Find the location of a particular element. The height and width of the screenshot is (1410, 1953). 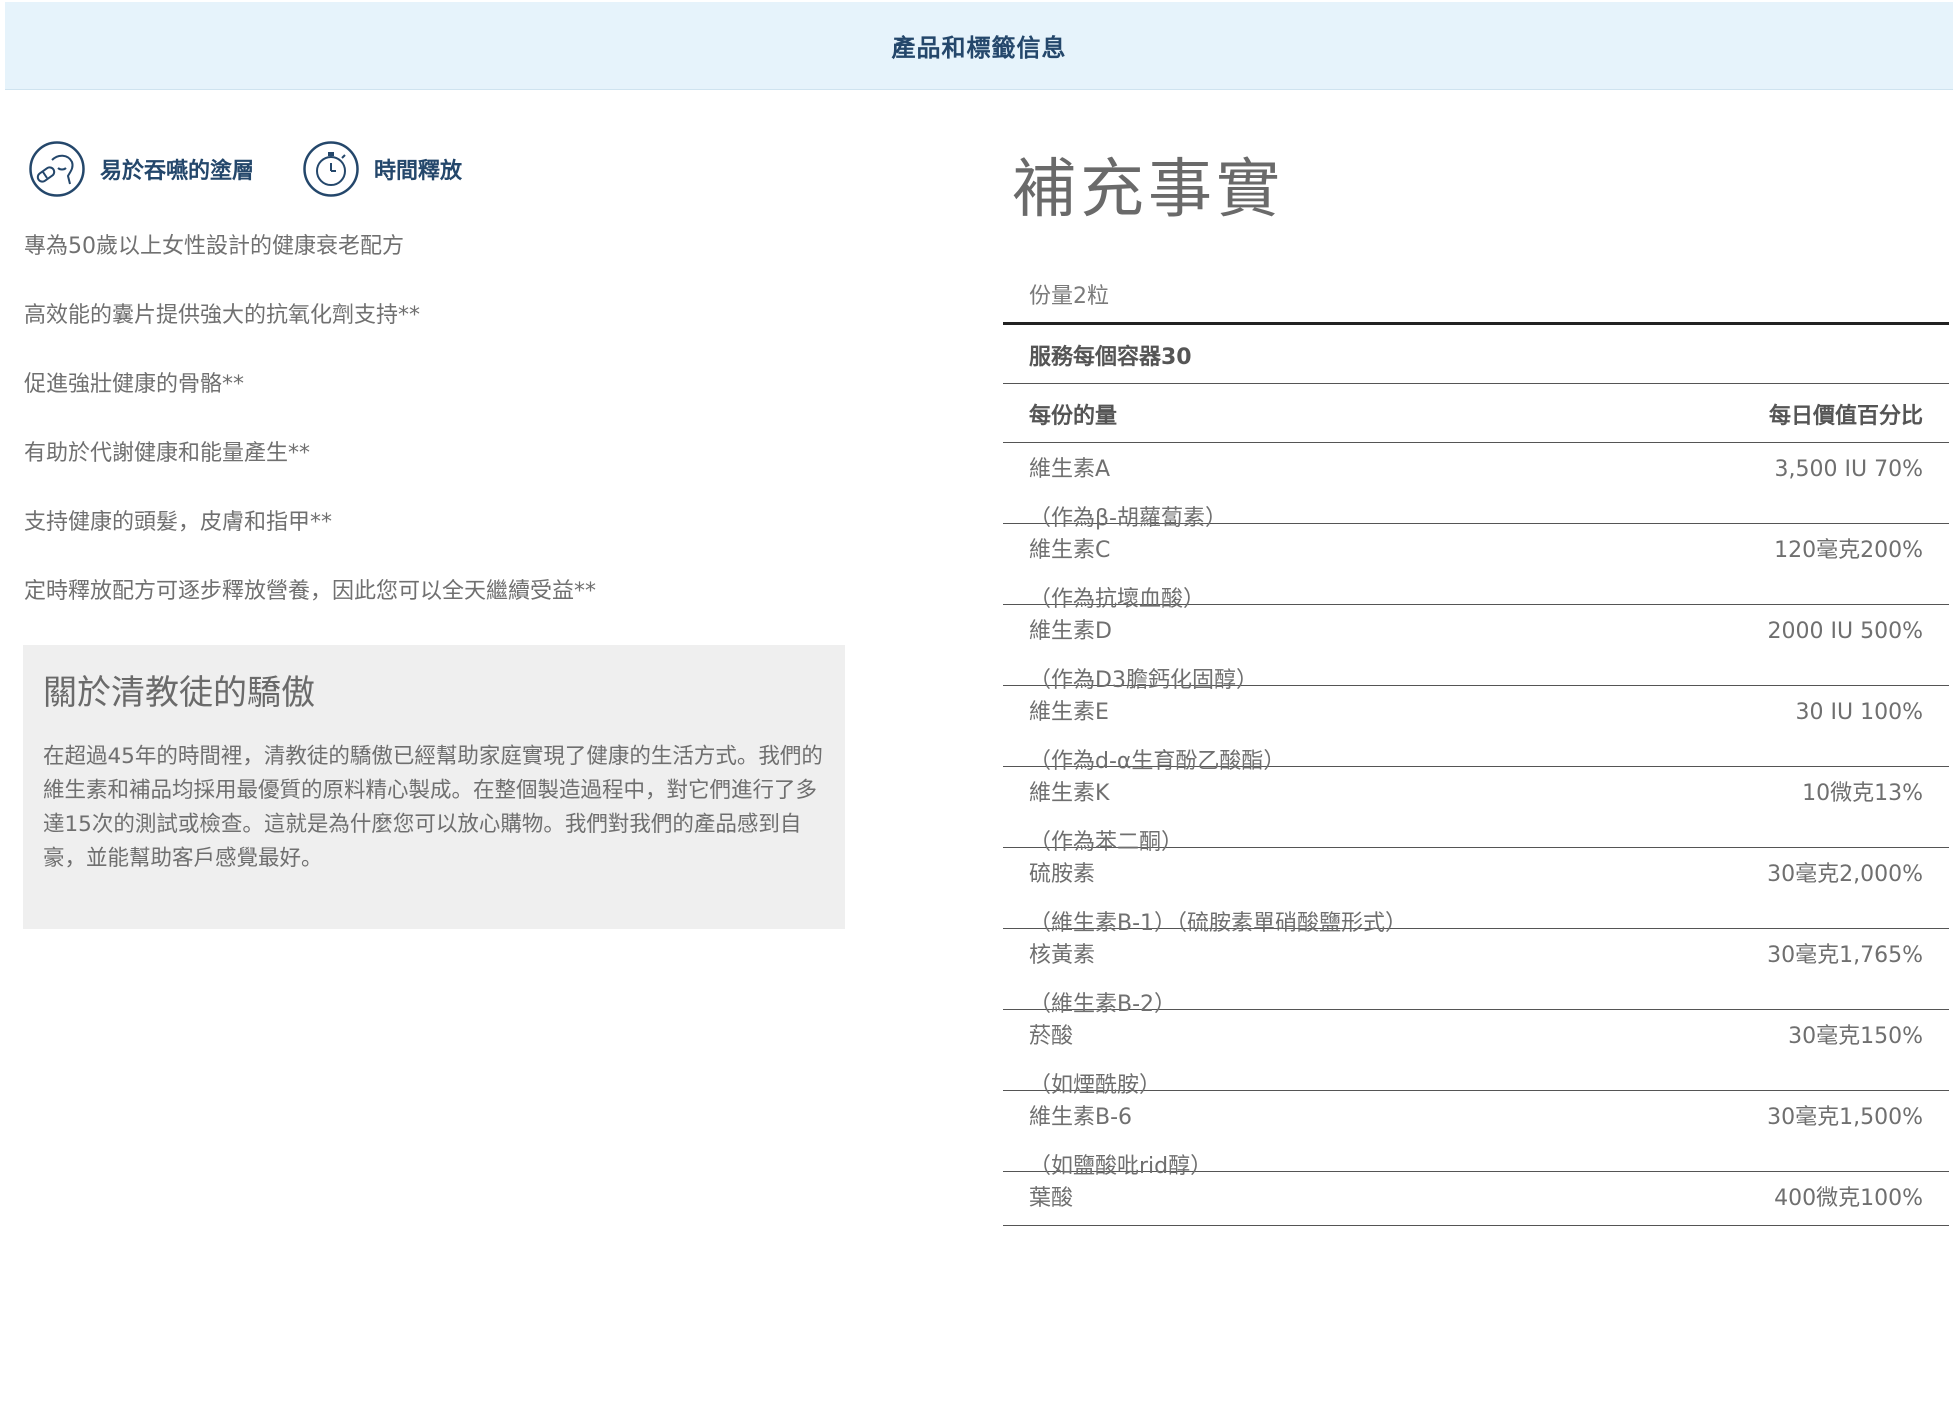

nutrient-value: 2000 IU 500% is located at coordinates (1845, 631).